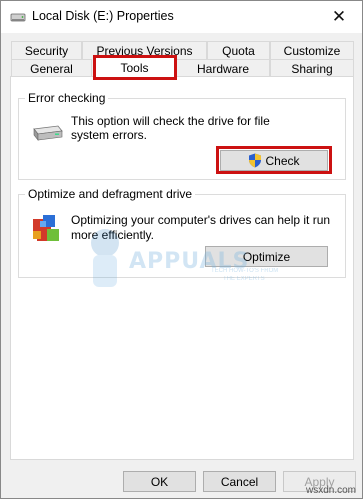  What do you see at coordinates (18, 17) in the screenshot?
I see `drive-title-icon` at bounding box center [18, 17].